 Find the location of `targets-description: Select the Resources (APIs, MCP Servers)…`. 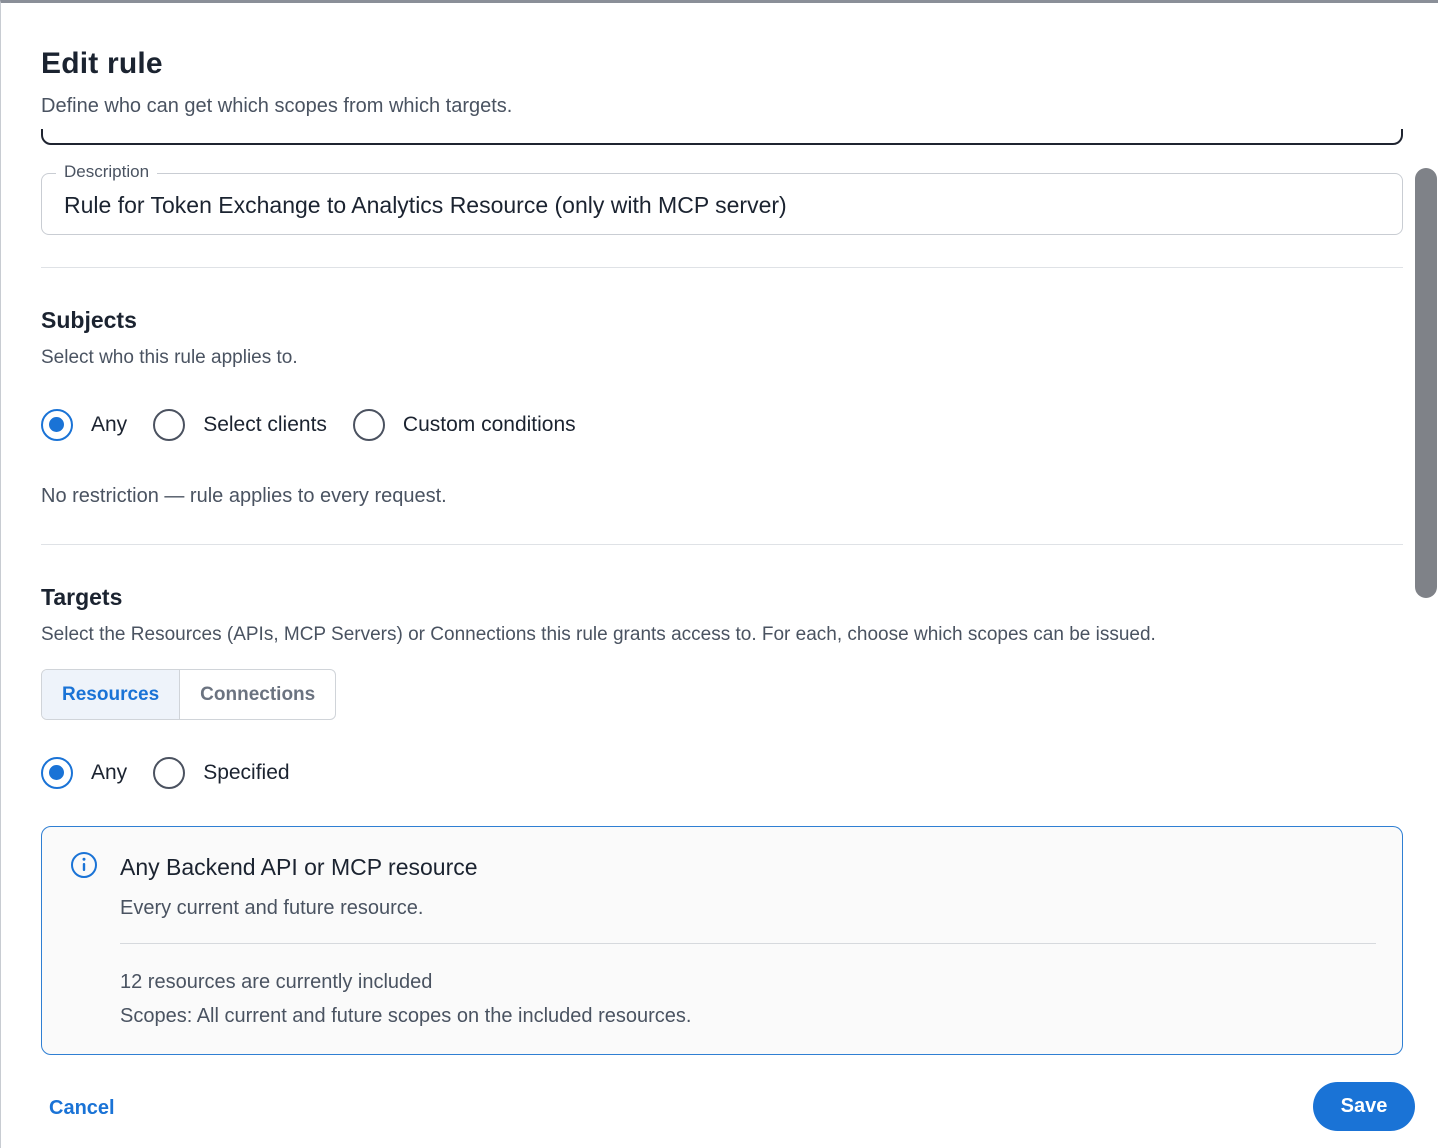

targets-description: Select the Resources (APIs, MCP Servers)… is located at coordinates (598, 634).